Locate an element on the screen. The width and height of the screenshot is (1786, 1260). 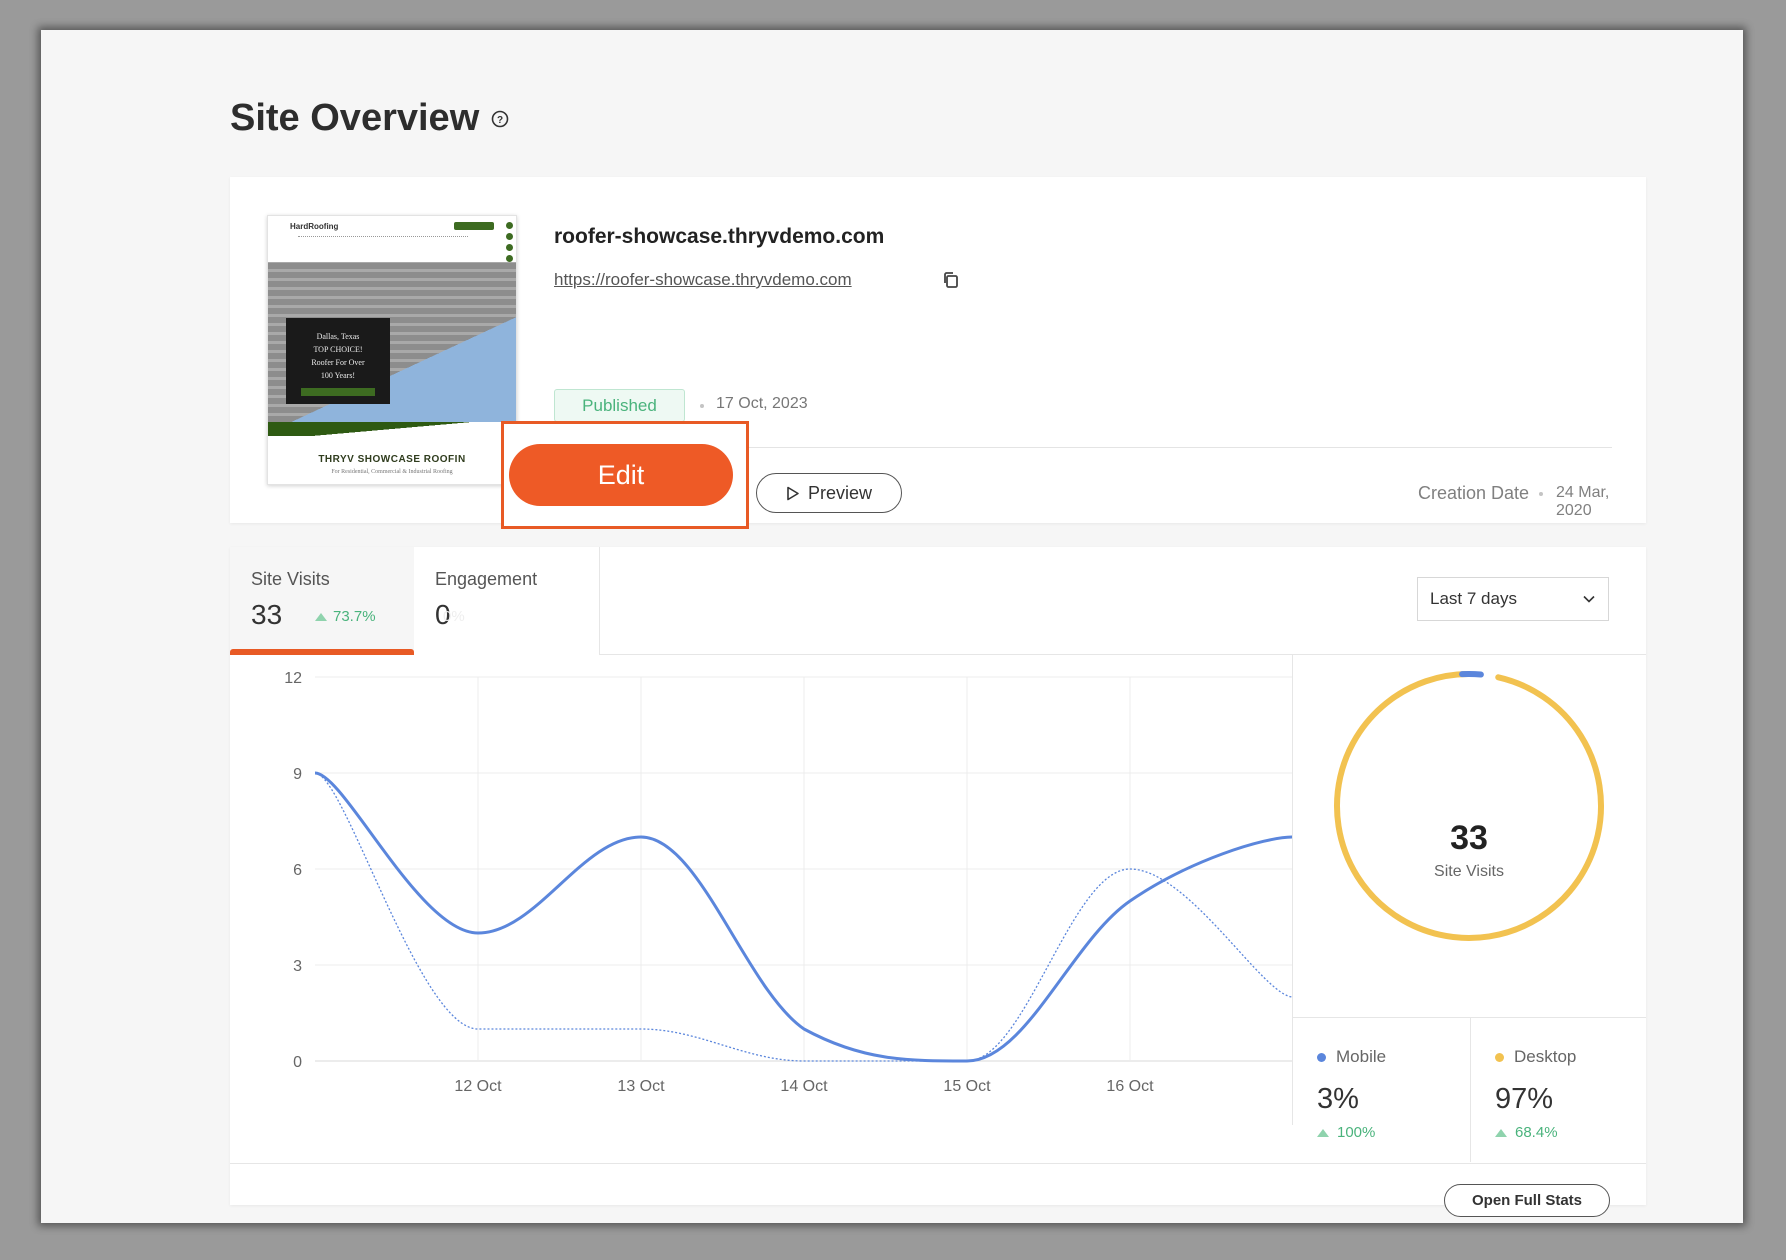
y-tick-label: 6 is located at coordinates (297, 870).